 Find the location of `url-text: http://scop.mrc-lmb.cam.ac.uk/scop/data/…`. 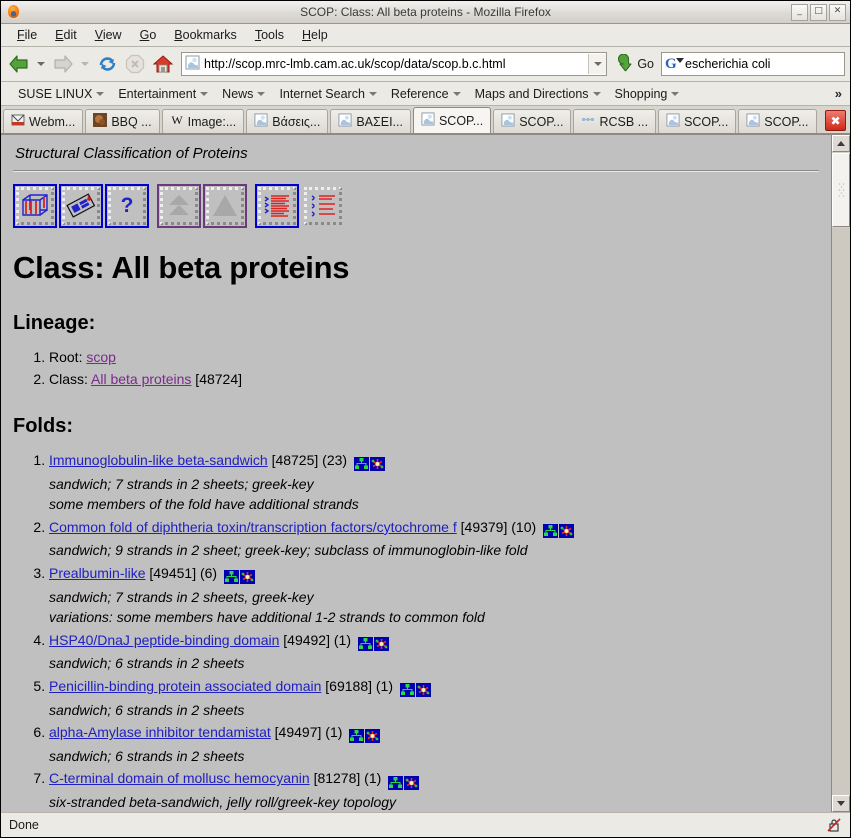

url-text: http://scop.mrc-lmb.cam.ac.uk/scop/data/… is located at coordinates (396, 64).